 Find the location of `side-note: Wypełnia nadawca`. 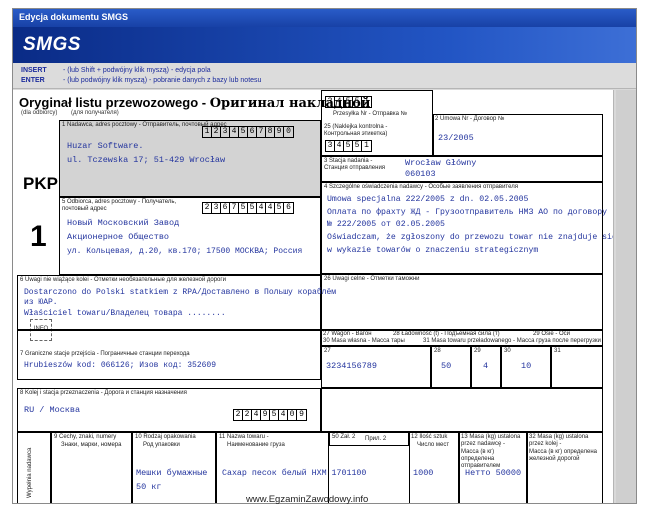

side-note: Wypełnia nadawca is located at coordinates (30, 472).